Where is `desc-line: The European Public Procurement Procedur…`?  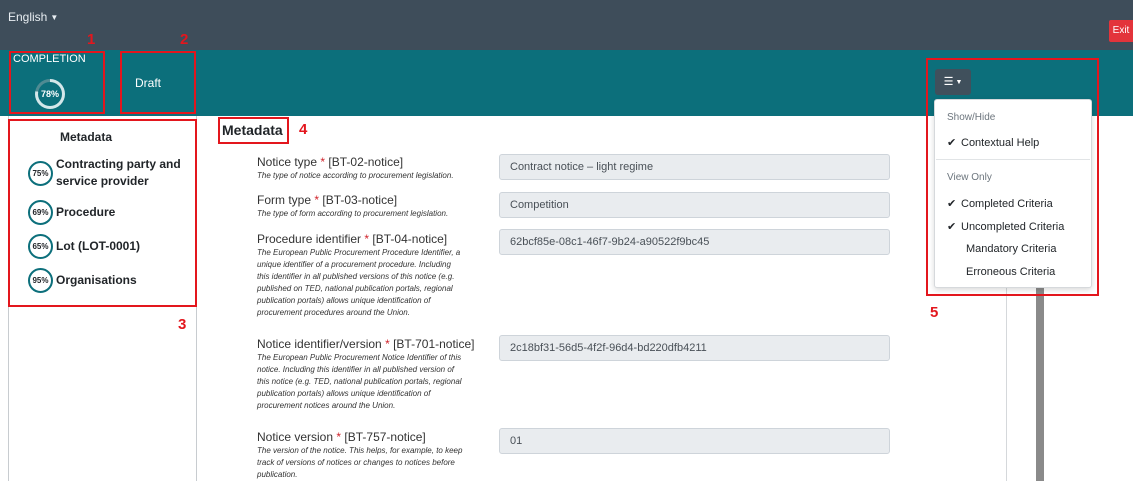
desc-line: The European Public Procurement Procedur… is located at coordinates (359, 252).